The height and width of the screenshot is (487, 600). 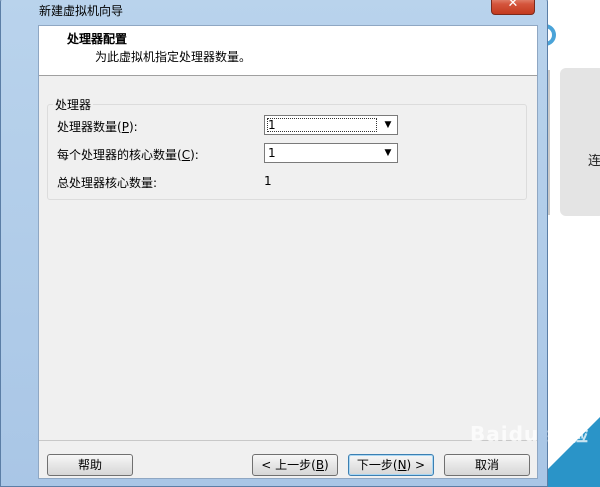 What do you see at coordinates (391, 465) in the screenshot?
I see `next-button: 下一步(N) >` at bounding box center [391, 465].